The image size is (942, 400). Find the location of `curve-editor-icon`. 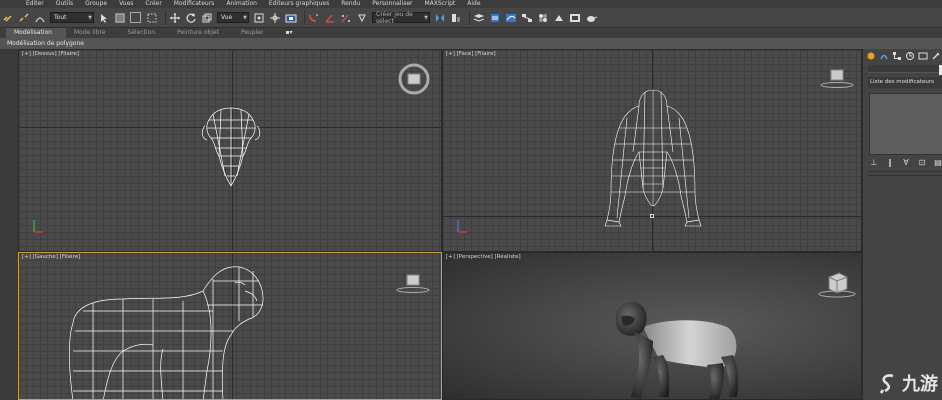

curve-editor-icon is located at coordinates (511, 18).